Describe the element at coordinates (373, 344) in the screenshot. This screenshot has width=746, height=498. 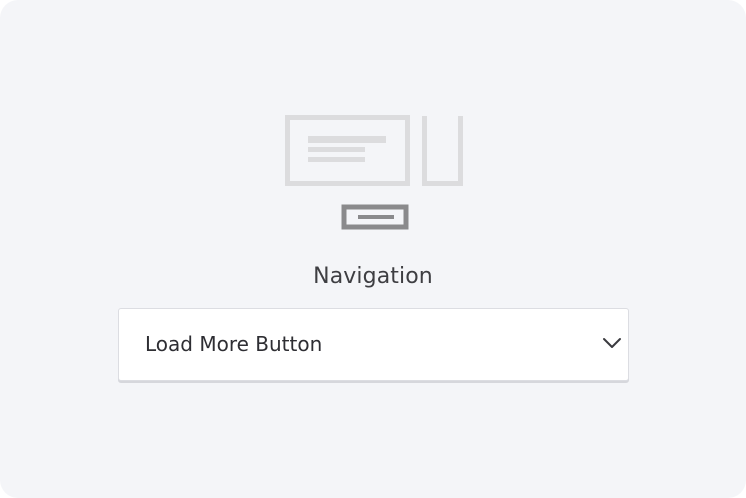
I see `navigation-type-select: Load More Button` at that location.